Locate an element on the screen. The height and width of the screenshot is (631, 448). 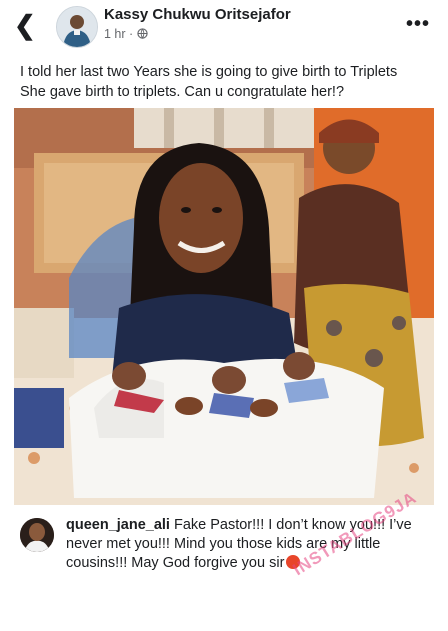
poster-name: Kassy Chukwu Oritsejafor is located at coordinates (197, 14).